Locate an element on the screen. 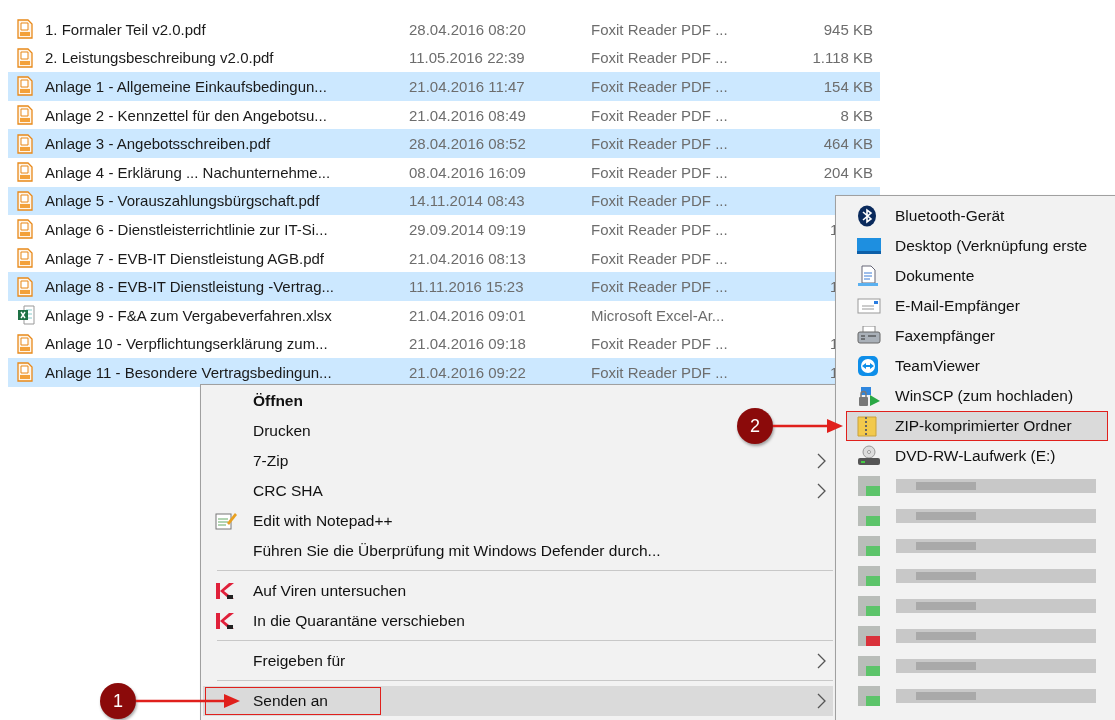 The height and width of the screenshot is (720, 1115). winscp-icon is located at coordinates (869, 396).